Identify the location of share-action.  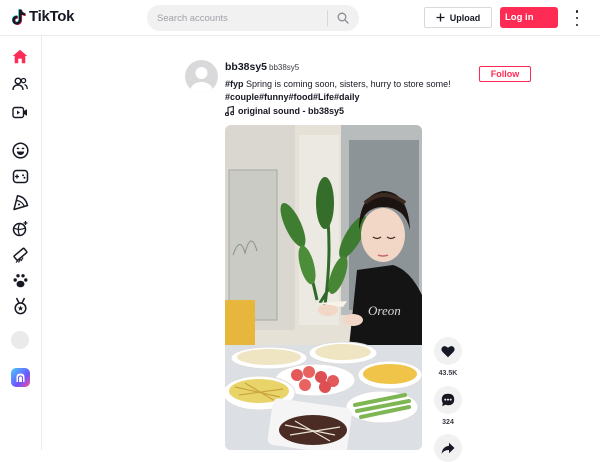
(448, 448).